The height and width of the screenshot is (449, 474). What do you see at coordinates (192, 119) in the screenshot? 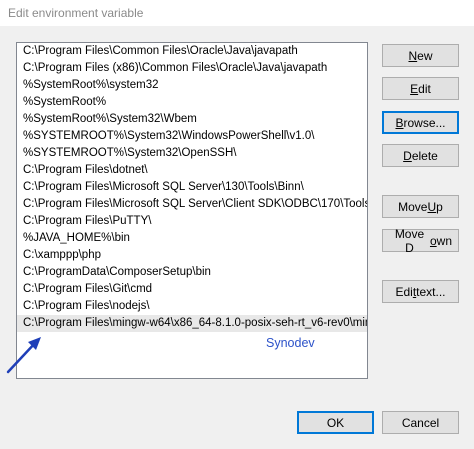
I see `path-list-item: %SystemRoot%\System32\Wbem` at bounding box center [192, 119].